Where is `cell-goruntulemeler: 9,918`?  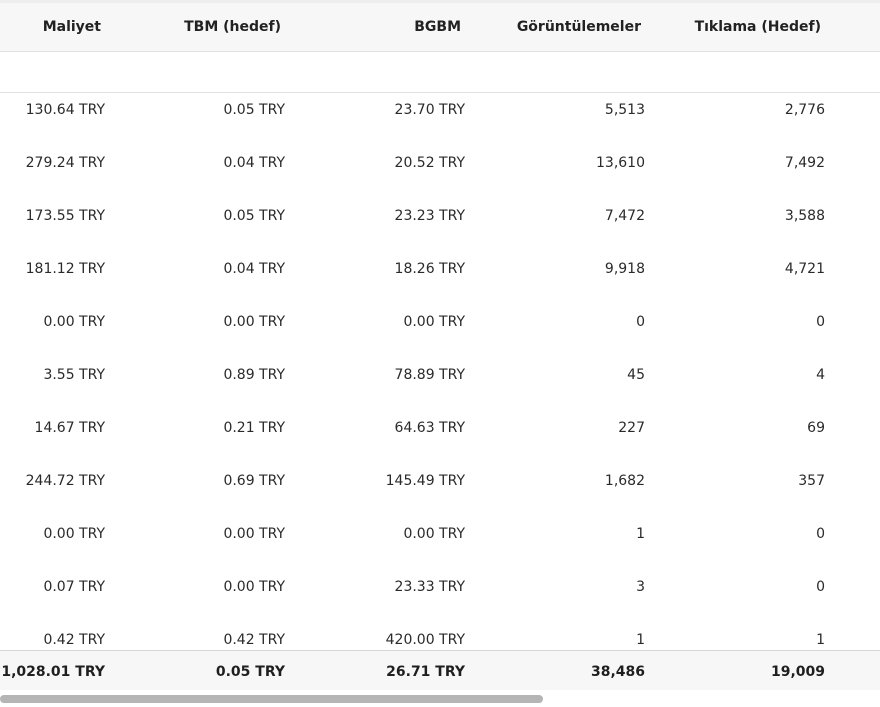
cell-goruntulemeler: 9,918 is located at coordinates (624, 269).